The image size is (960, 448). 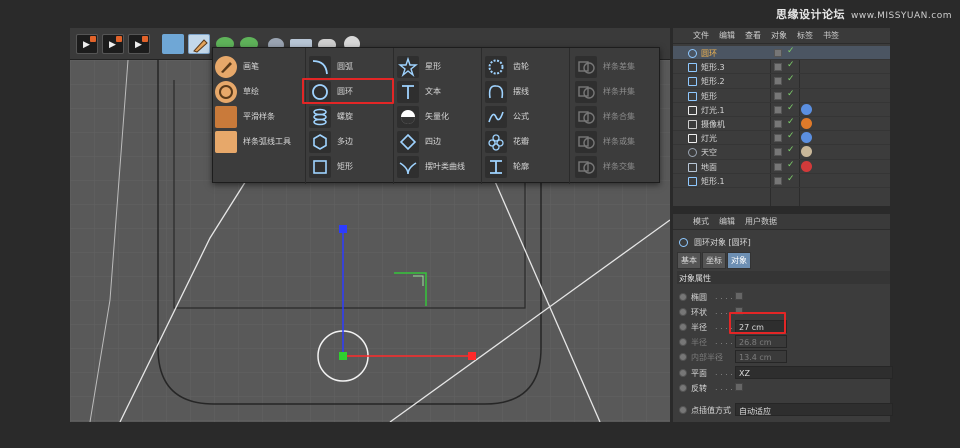 I want to click on texture-tag-icon, so click(x=806, y=152).